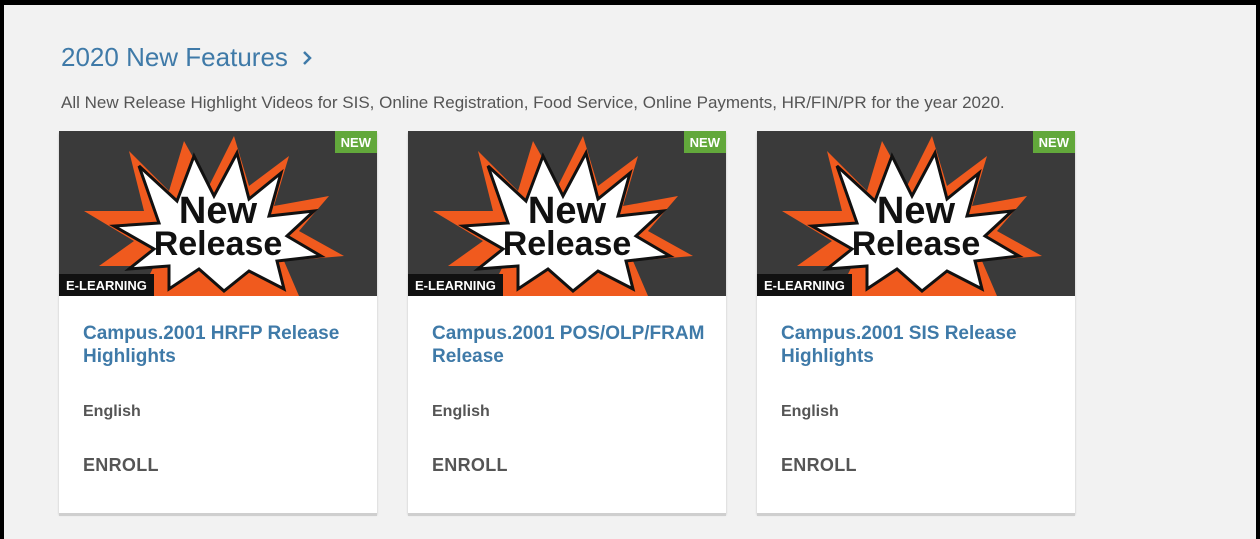  What do you see at coordinates (921, 345) in the screenshot?
I see `course-title-link: Campus.2001 SIS Release Highlights` at bounding box center [921, 345].